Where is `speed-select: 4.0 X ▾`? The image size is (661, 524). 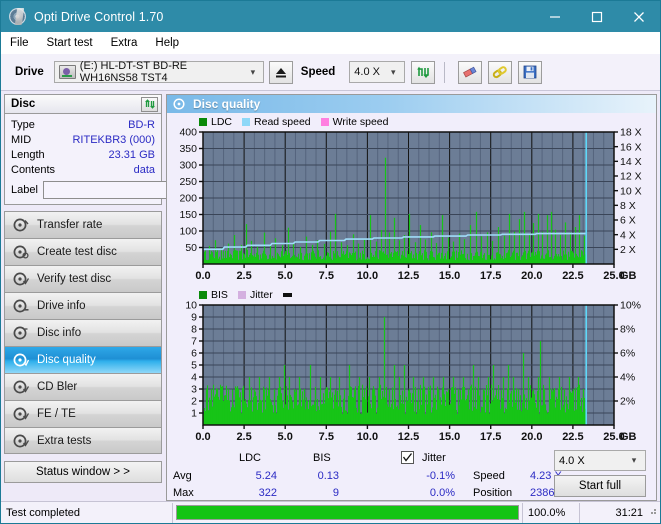
speed-select: 4.0 X ▾ is located at coordinates (377, 72).